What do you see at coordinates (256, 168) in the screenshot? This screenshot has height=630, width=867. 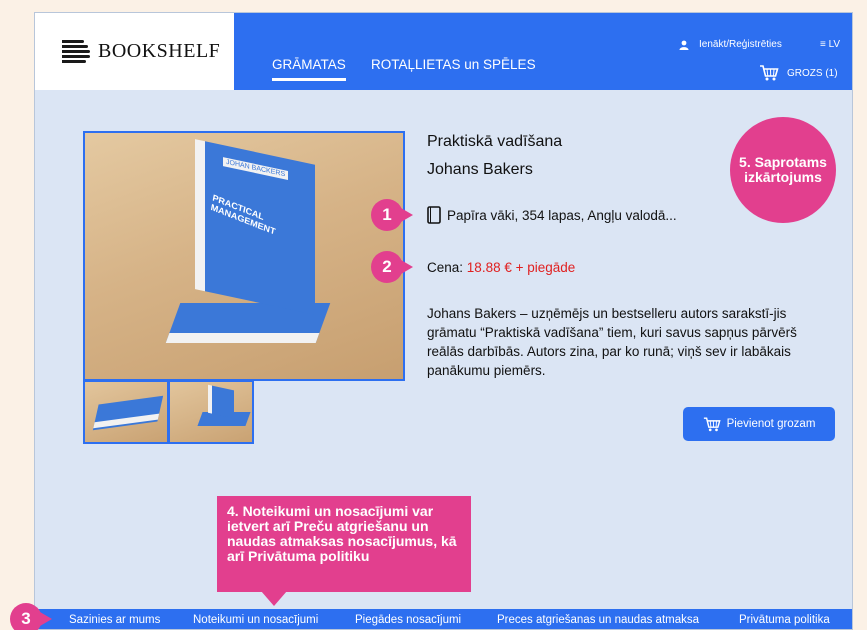 I see `book-cover-author: JOHAN BACKERS` at bounding box center [256, 168].